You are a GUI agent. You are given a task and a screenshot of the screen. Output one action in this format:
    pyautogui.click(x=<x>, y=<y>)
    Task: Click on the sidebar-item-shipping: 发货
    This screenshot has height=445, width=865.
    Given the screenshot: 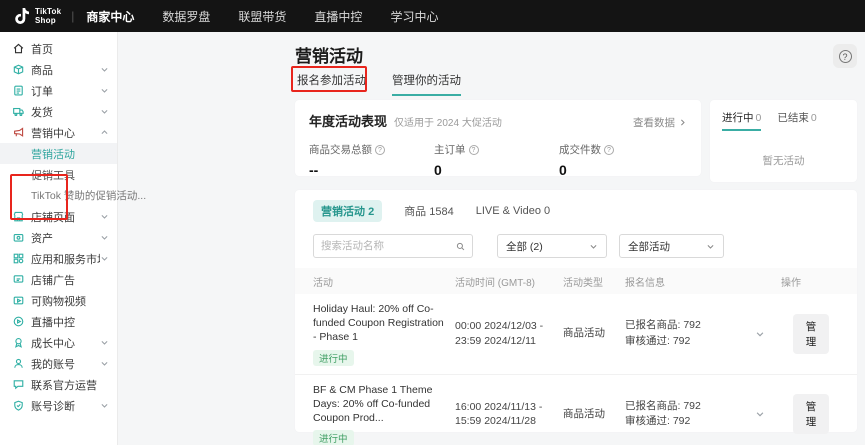 What is the action you would take?
    pyautogui.click(x=58, y=111)
    